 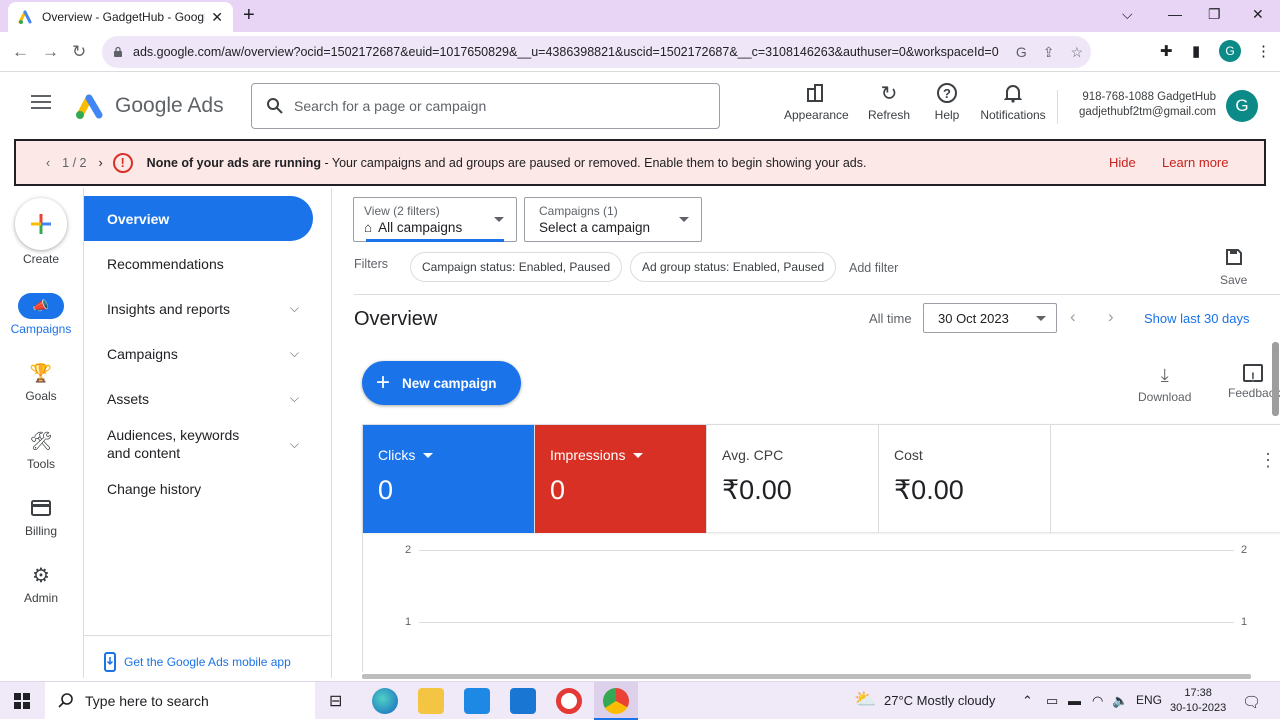 What do you see at coordinates (368, 227) in the screenshot?
I see `home-icon: ⌂` at bounding box center [368, 227].